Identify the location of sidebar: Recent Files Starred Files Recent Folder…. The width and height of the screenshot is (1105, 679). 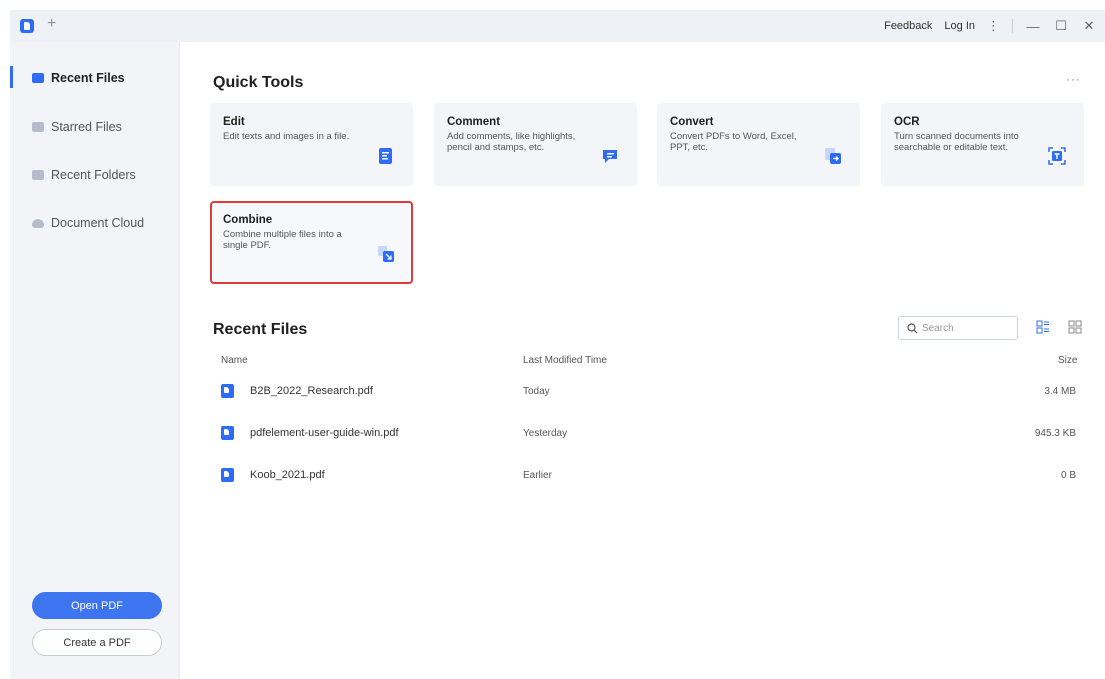
(95, 360).